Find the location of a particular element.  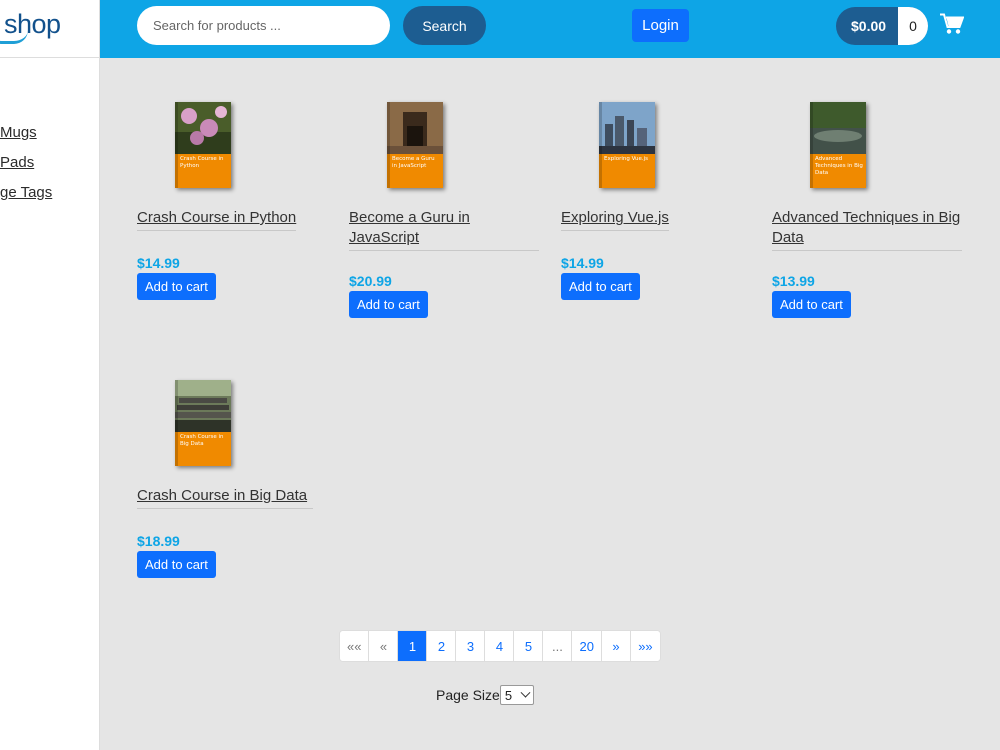

book-cover: Advanced Techniques in Big Data is located at coordinates (838, 145).